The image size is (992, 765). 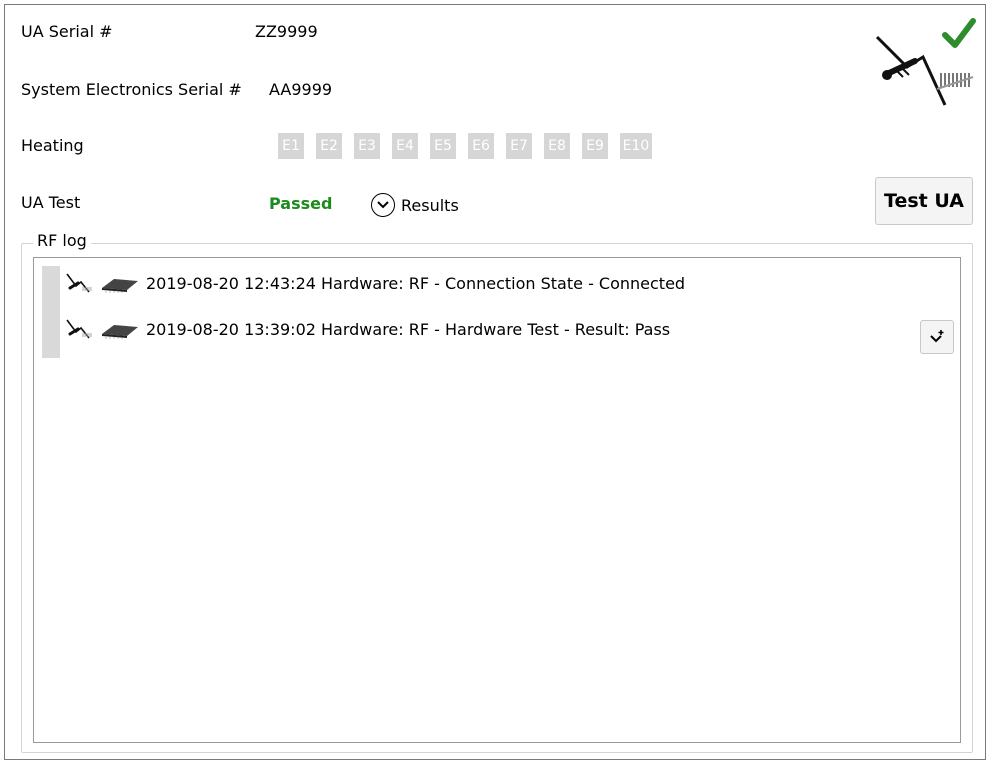 What do you see at coordinates (52, 145) in the screenshot?
I see `heating-label: Heating` at bounding box center [52, 145].